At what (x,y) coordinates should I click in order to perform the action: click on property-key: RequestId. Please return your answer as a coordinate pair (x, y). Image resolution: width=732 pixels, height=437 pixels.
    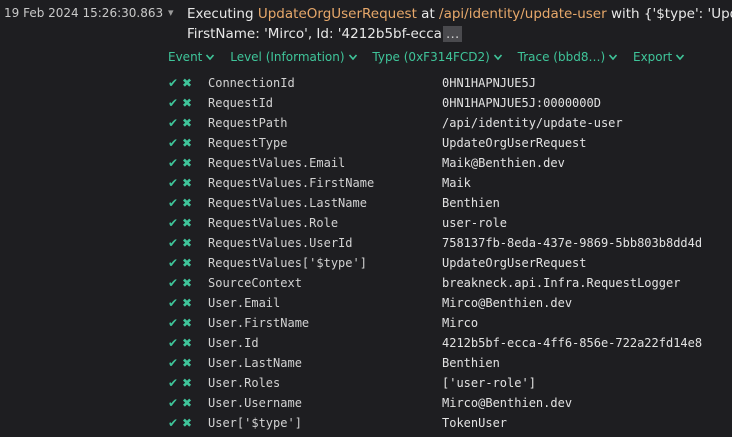
    Looking at the image, I should click on (241, 103).